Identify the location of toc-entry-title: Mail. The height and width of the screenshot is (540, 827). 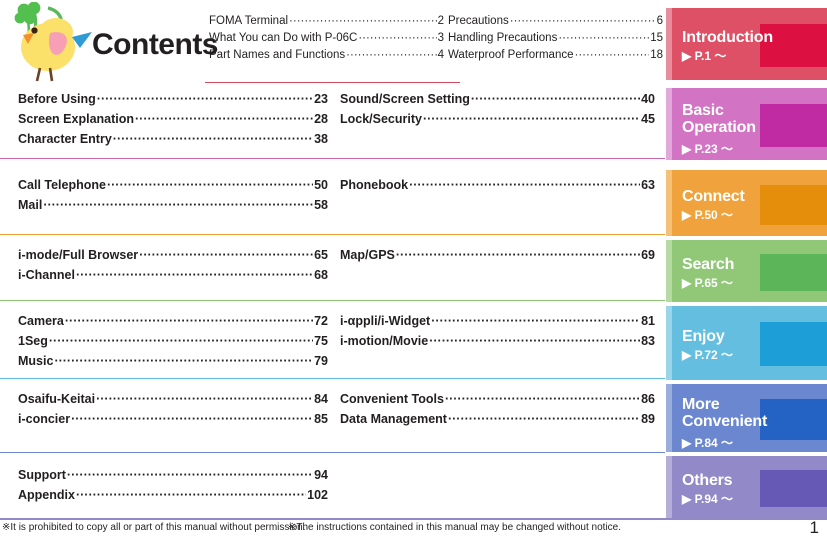
(30, 205).